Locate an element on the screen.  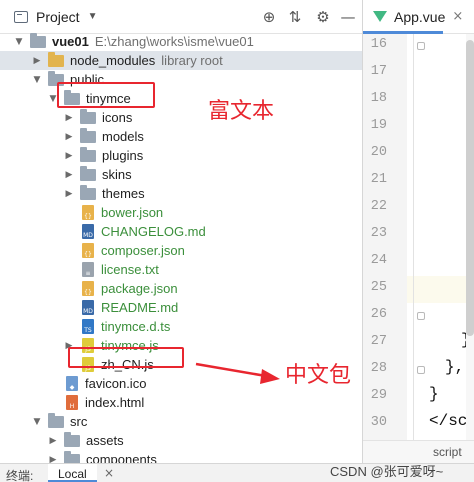
annotation-chinese-pack: 中文包 is located at coordinates (318, 375).